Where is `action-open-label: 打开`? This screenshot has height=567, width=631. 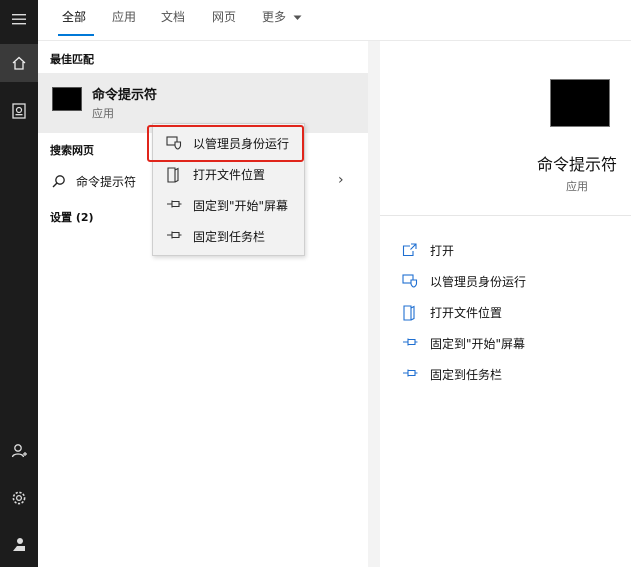 action-open-label: 打开 is located at coordinates (442, 251).